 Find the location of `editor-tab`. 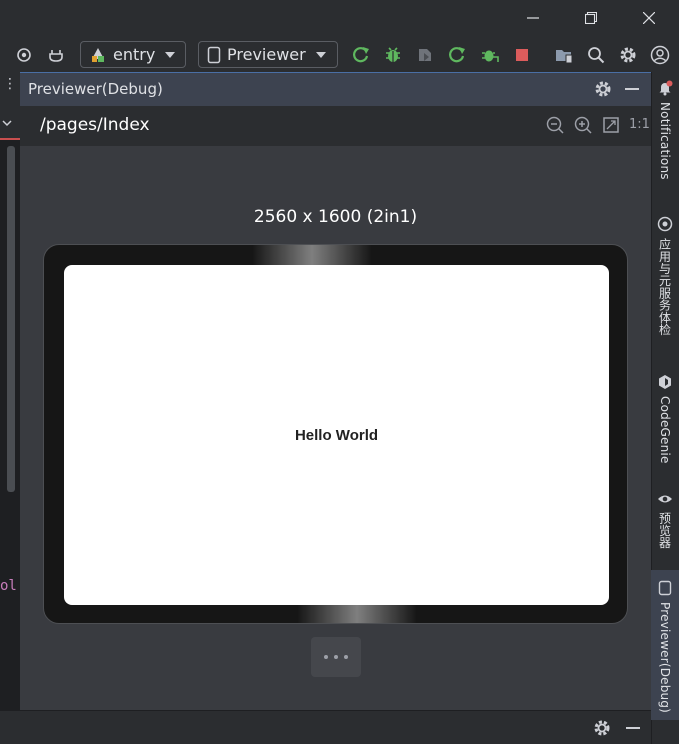

editor-tab is located at coordinates (10, 123).